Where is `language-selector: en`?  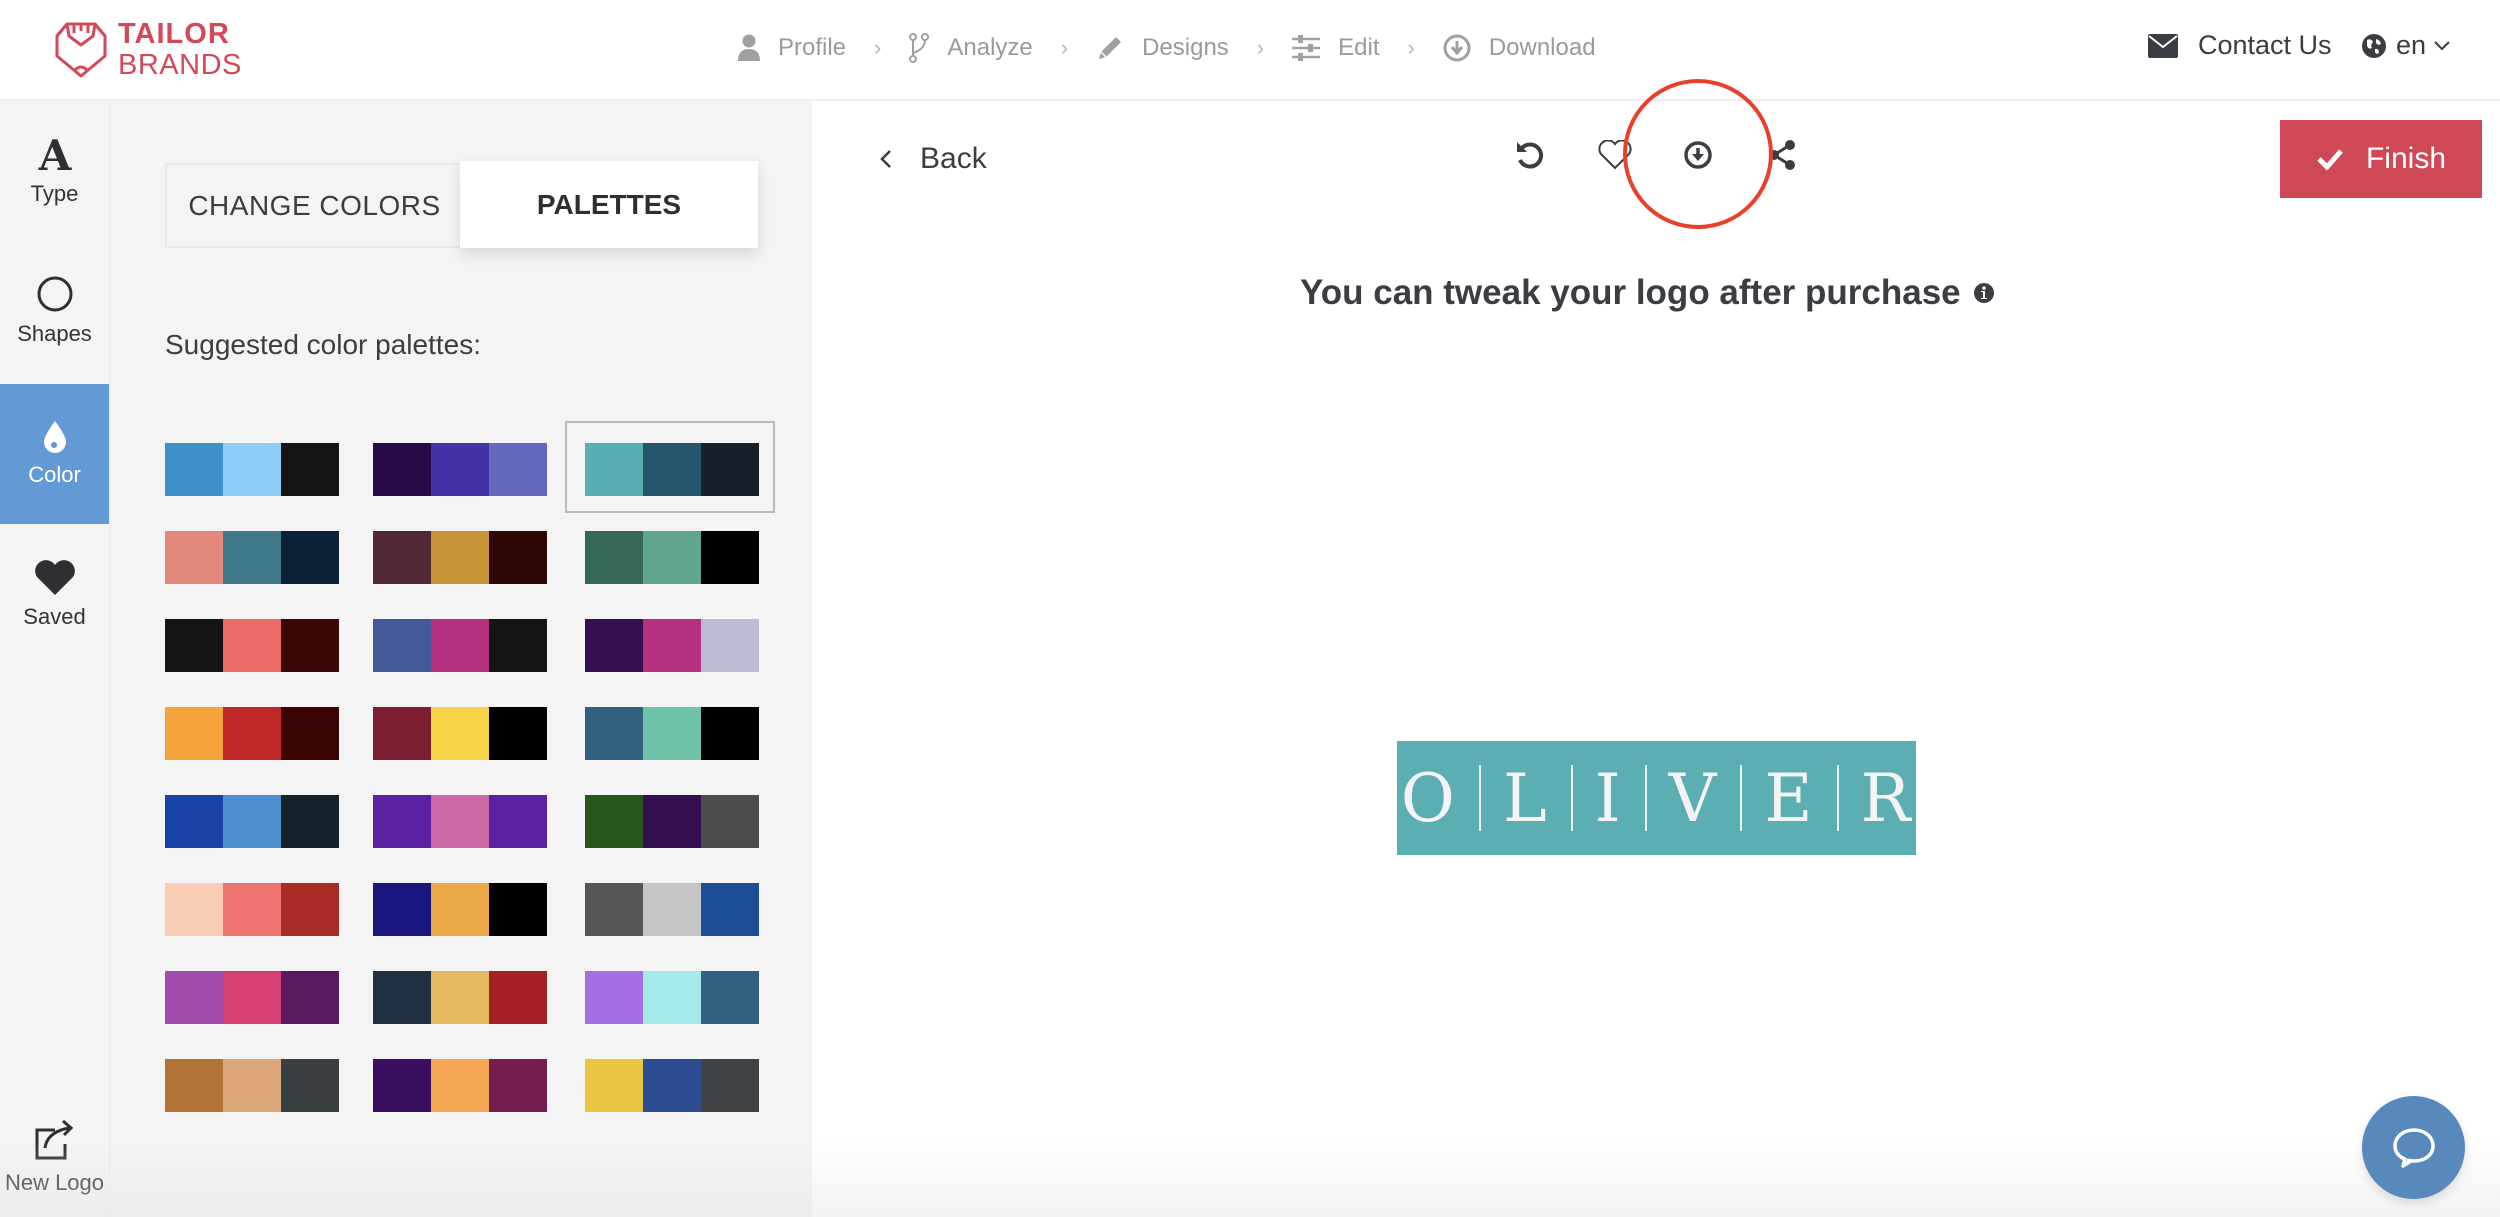
language-selector: en is located at coordinates (2406, 45).